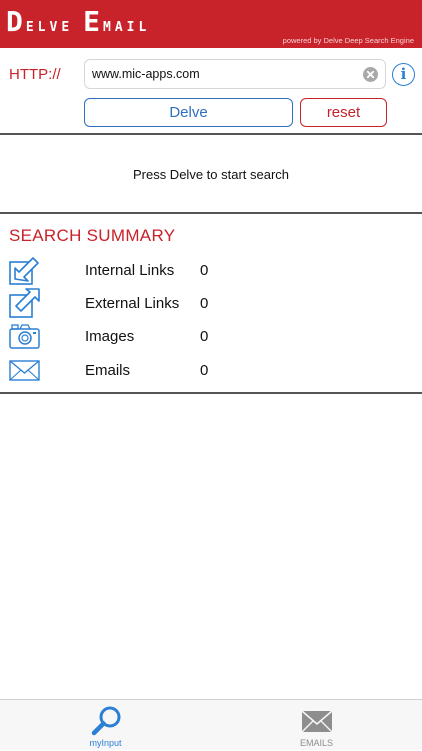  I want to click on summary-label: External Links, so click(132, 303).